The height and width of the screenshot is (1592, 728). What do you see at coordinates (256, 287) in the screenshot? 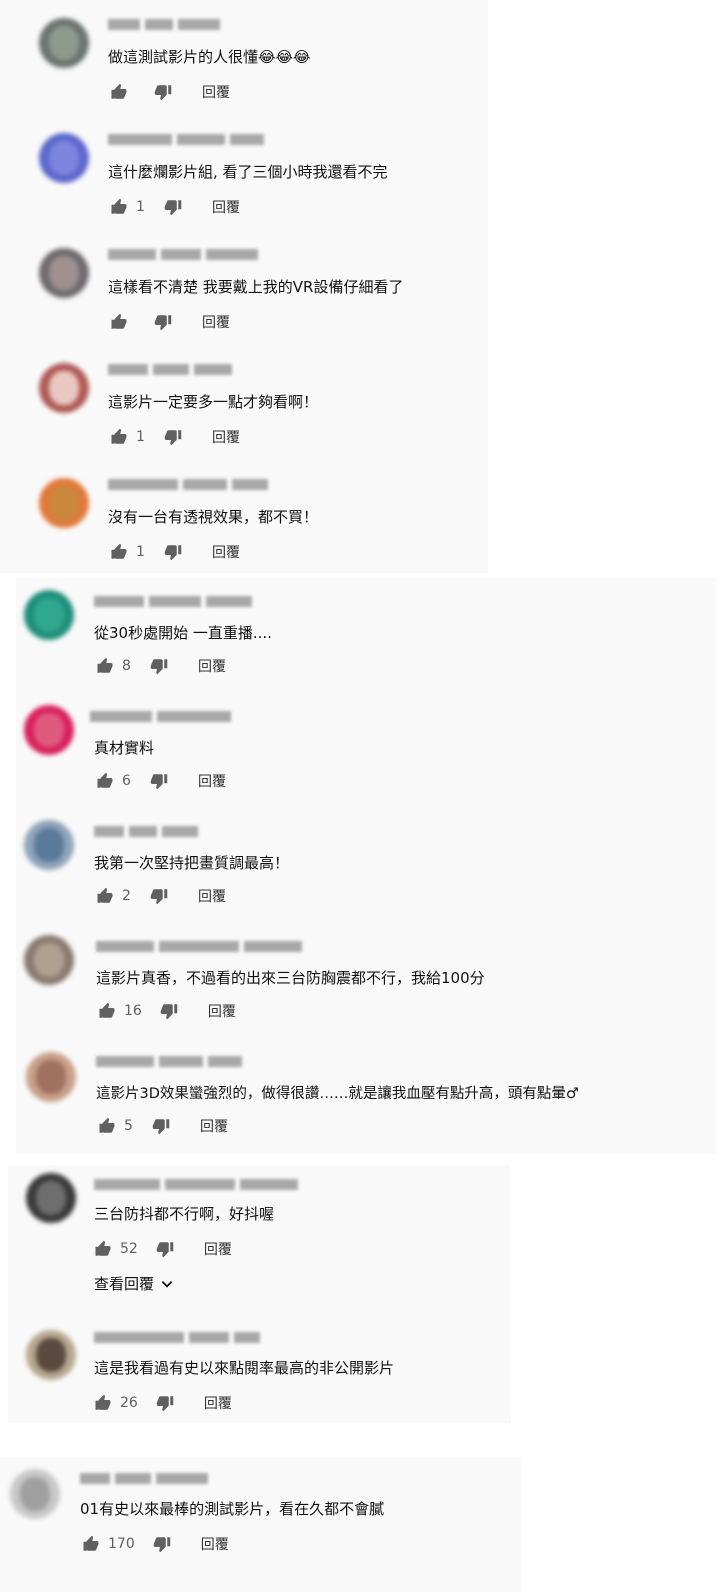
I see `comment-text: 這樣看不清楚 我要戴上我的VR設備仔細看了` at bounding box center [256, 287].